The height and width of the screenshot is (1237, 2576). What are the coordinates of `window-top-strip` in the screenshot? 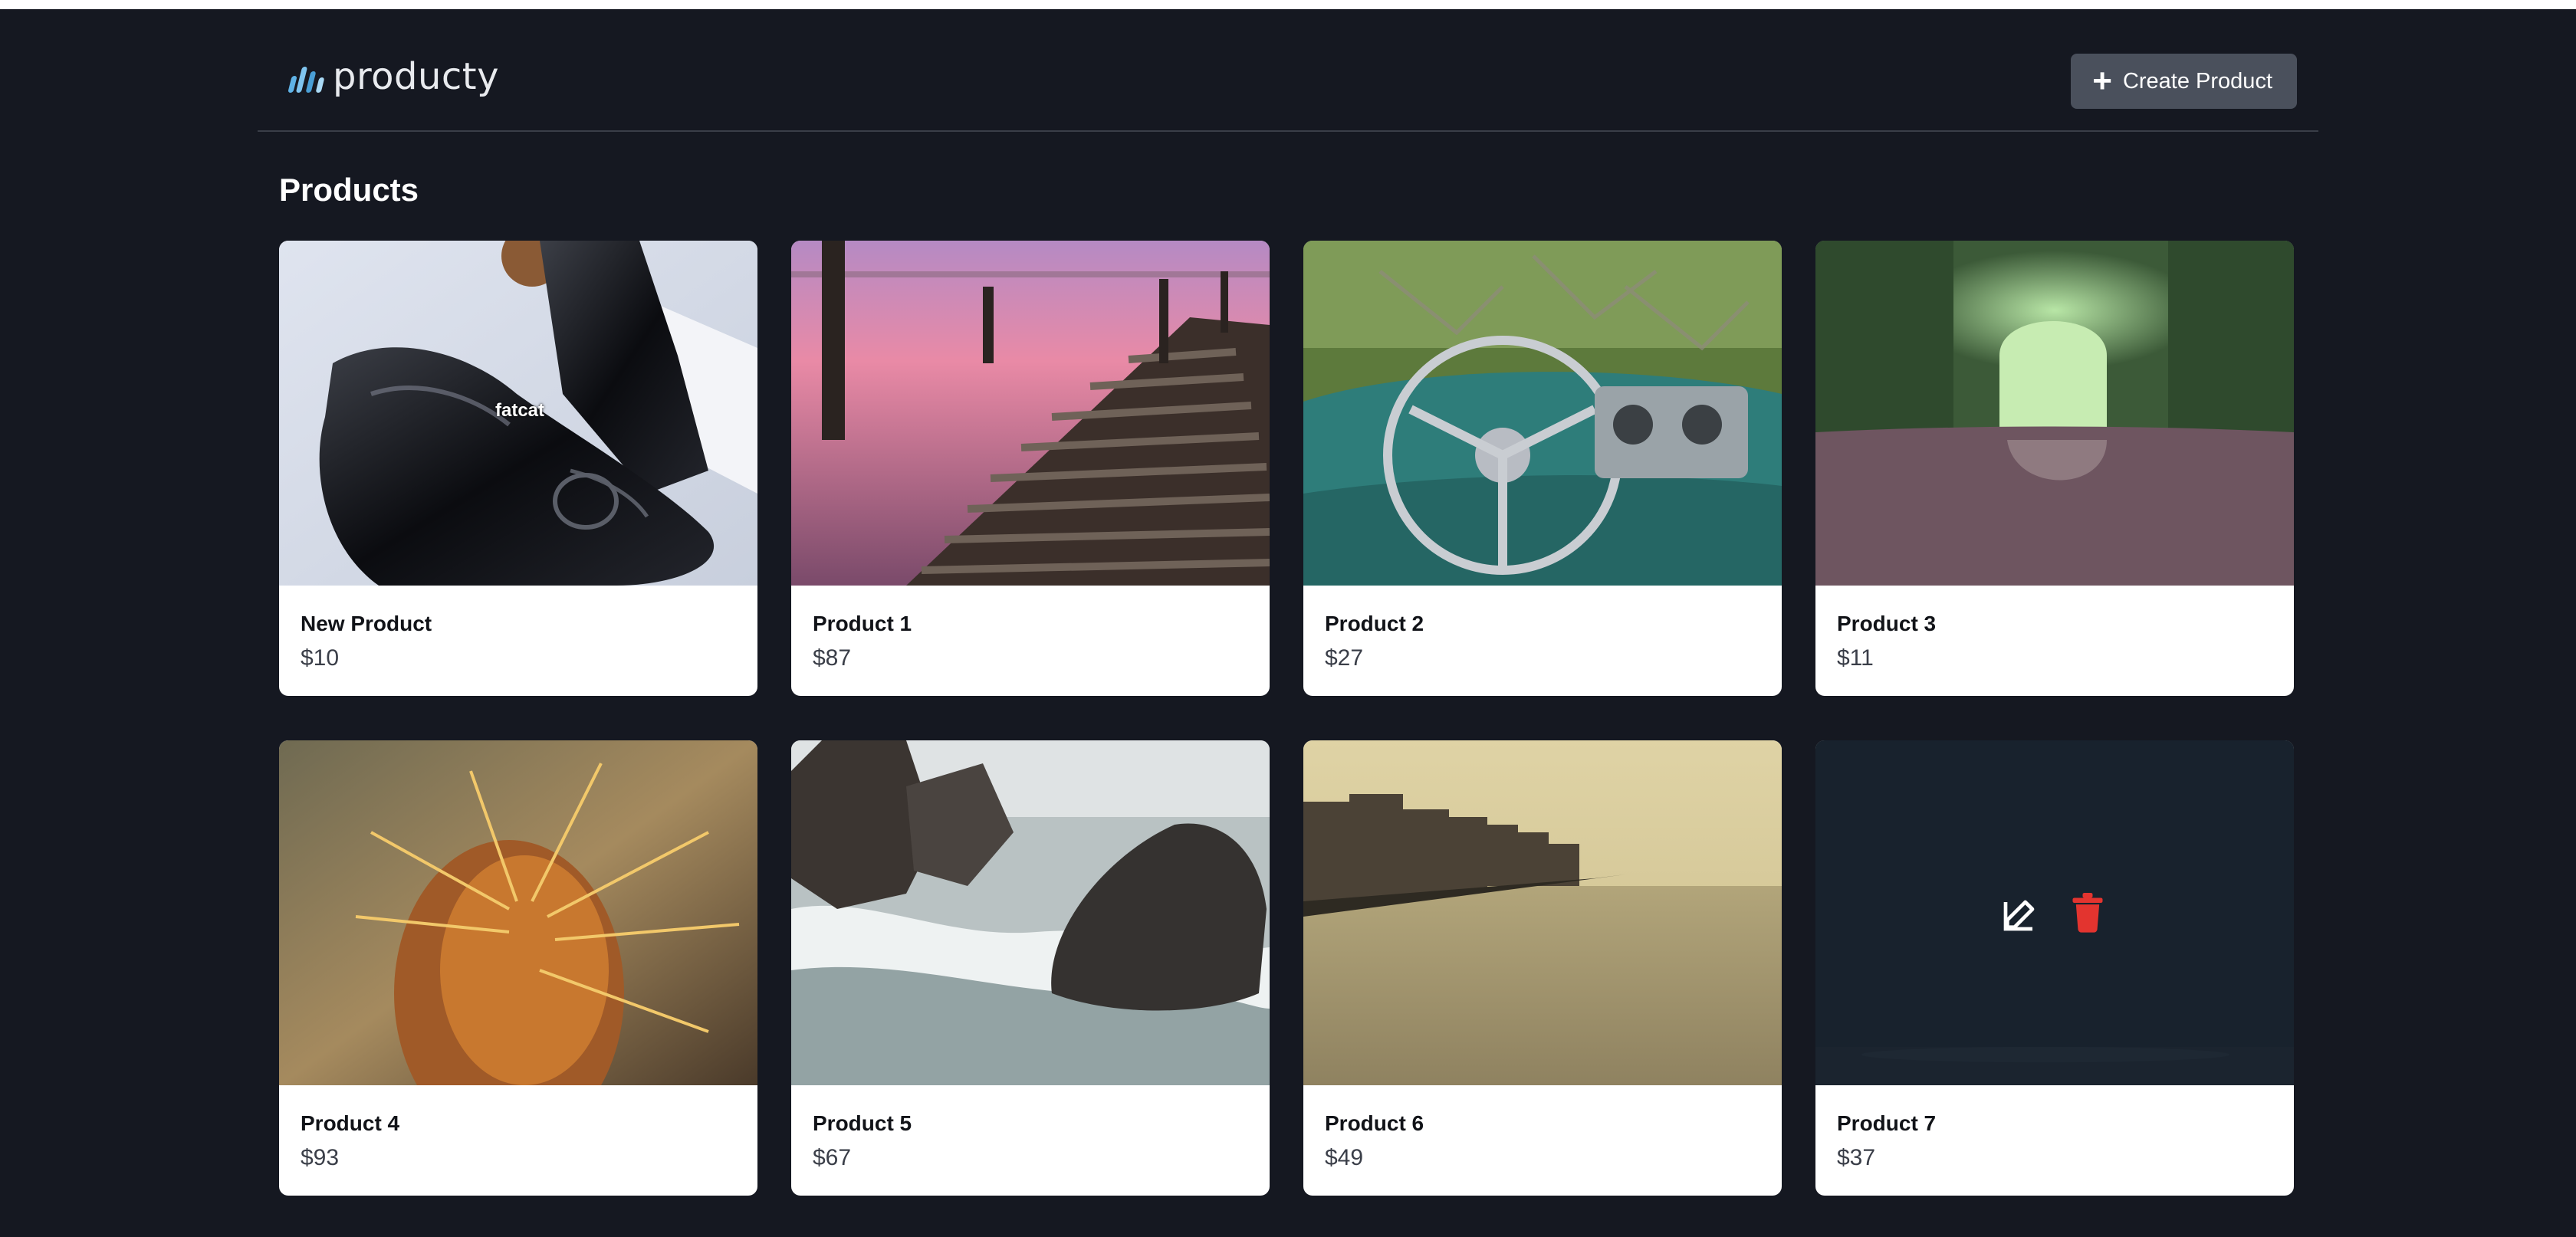 It's located at (1288, 5).